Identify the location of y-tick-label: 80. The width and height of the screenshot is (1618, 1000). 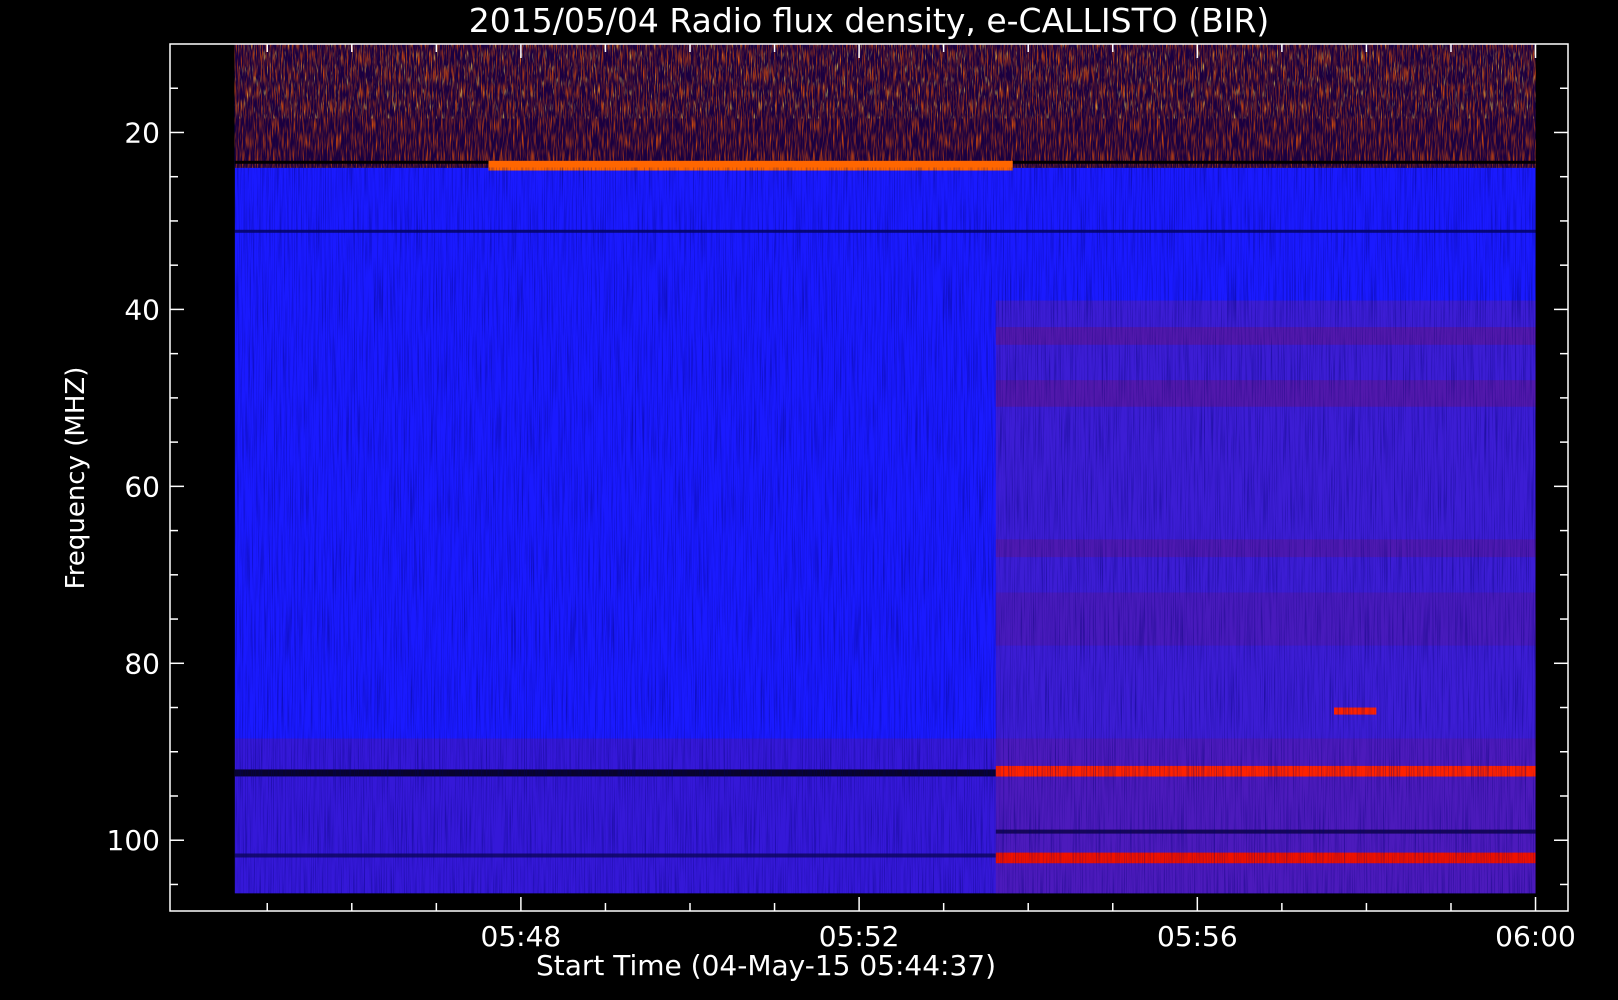
(142, 663).